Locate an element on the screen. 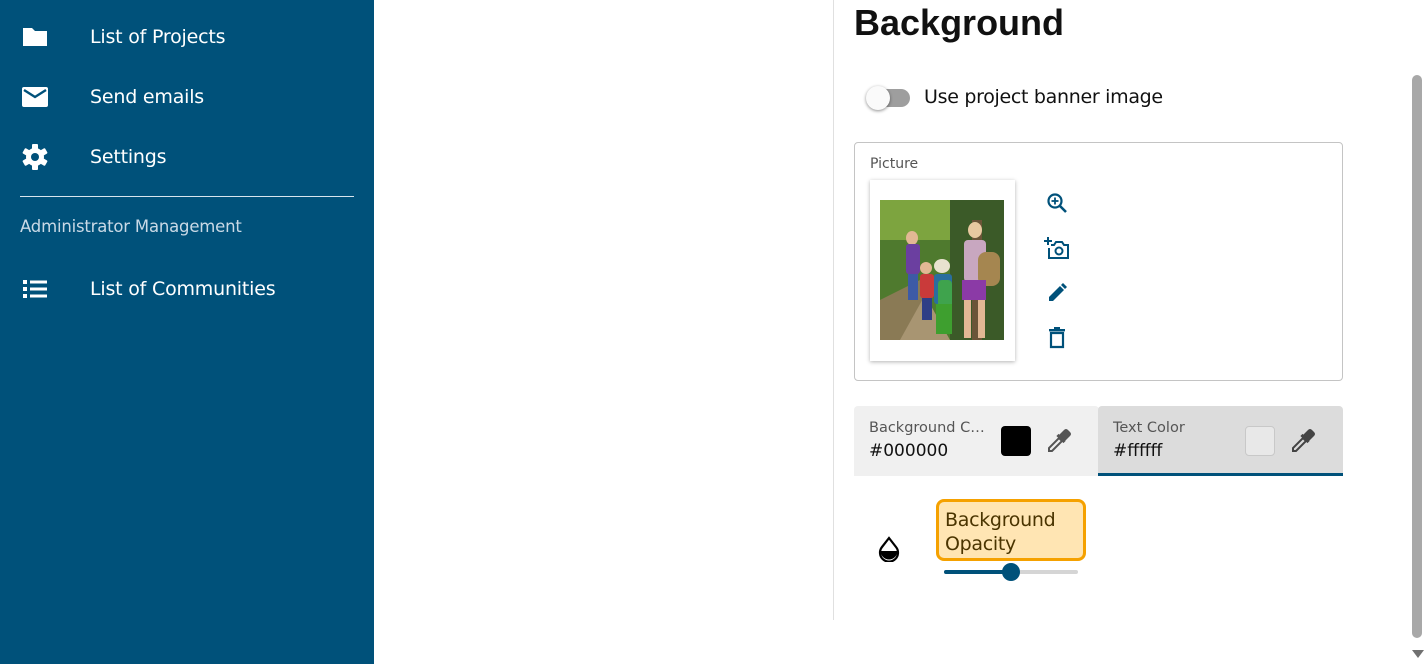 The width and height of the screenshot is (1427, 664). sidebar-item-label: List of Projects is located at coordinates (158, 37).